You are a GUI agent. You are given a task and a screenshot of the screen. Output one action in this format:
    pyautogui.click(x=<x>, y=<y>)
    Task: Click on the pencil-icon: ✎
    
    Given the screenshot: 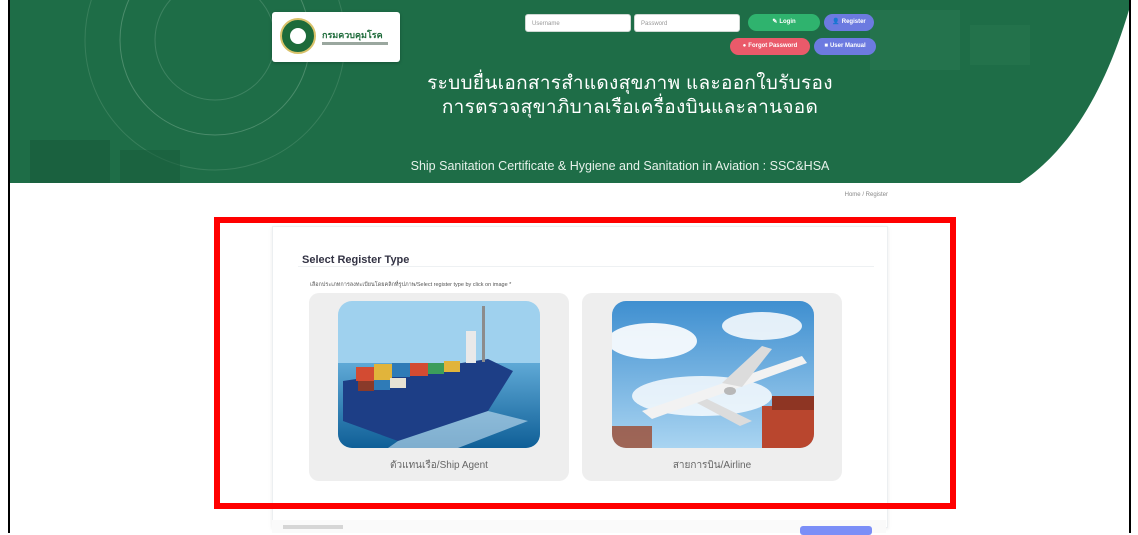 What is the action you would take?
    pyautogui.click(x=775, y=22)
    